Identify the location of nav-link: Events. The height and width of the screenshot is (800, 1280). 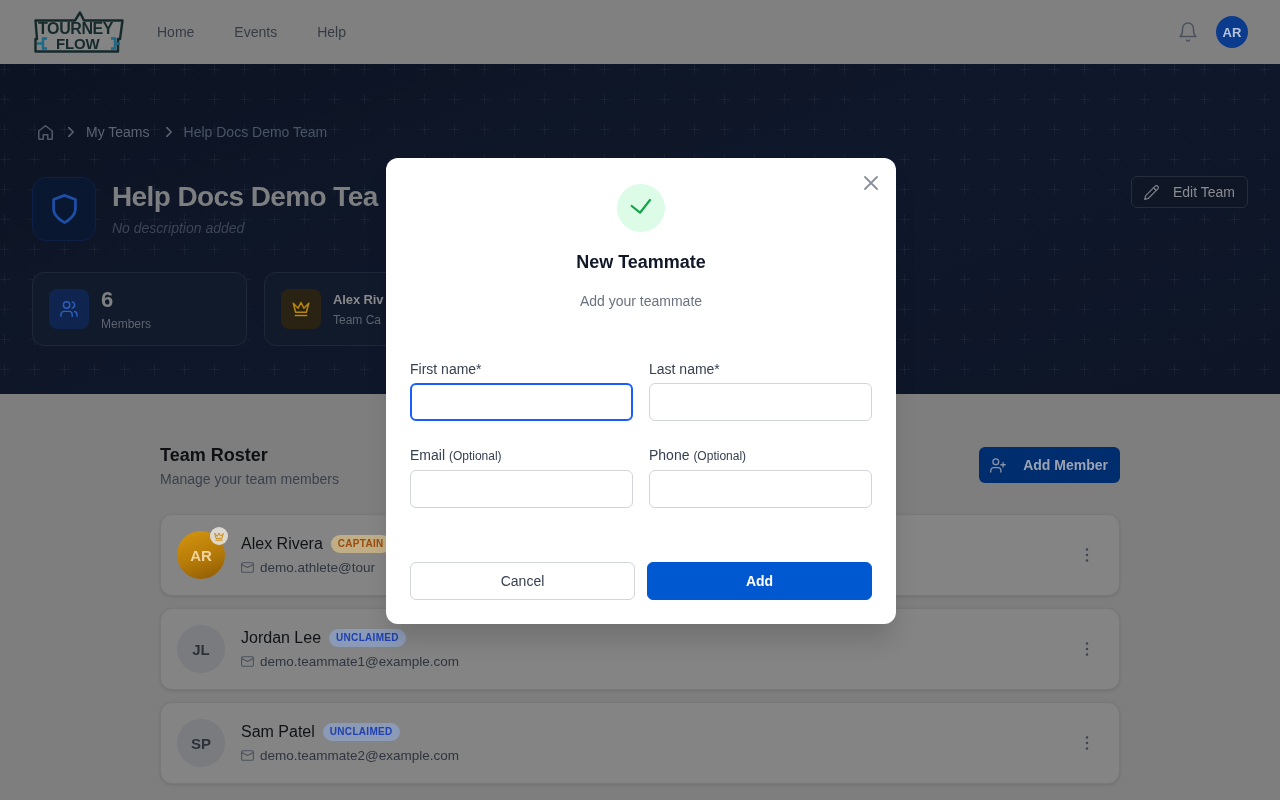
(256, 32).